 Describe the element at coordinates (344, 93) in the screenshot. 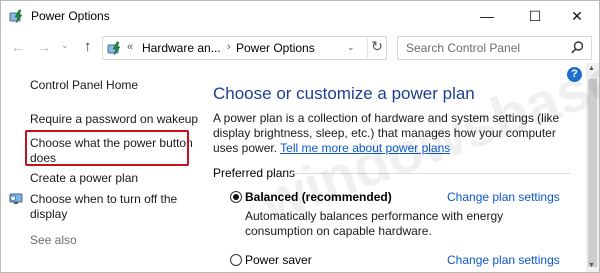

I see `page-title: Choose or customize a power plan` at that location.